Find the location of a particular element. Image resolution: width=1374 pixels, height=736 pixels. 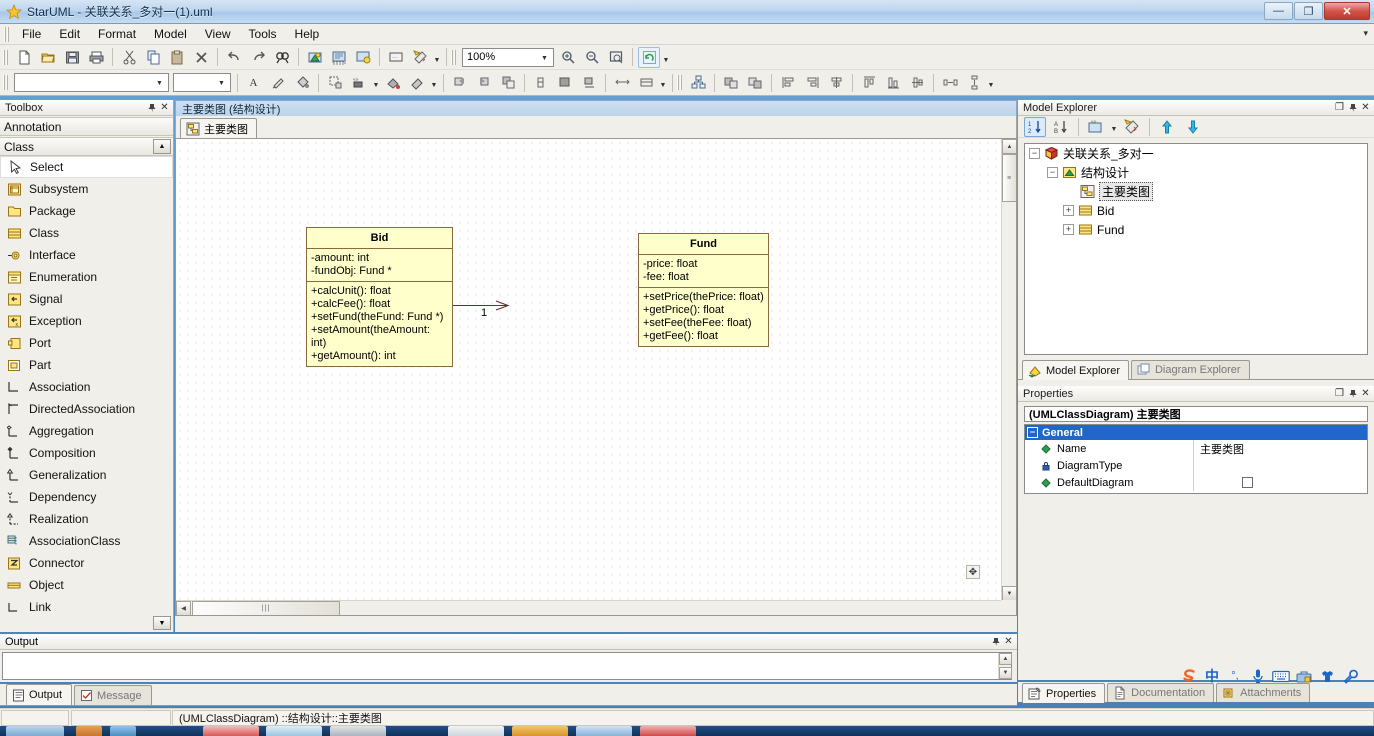

line-style-icon is located at coordinates (417, 82).